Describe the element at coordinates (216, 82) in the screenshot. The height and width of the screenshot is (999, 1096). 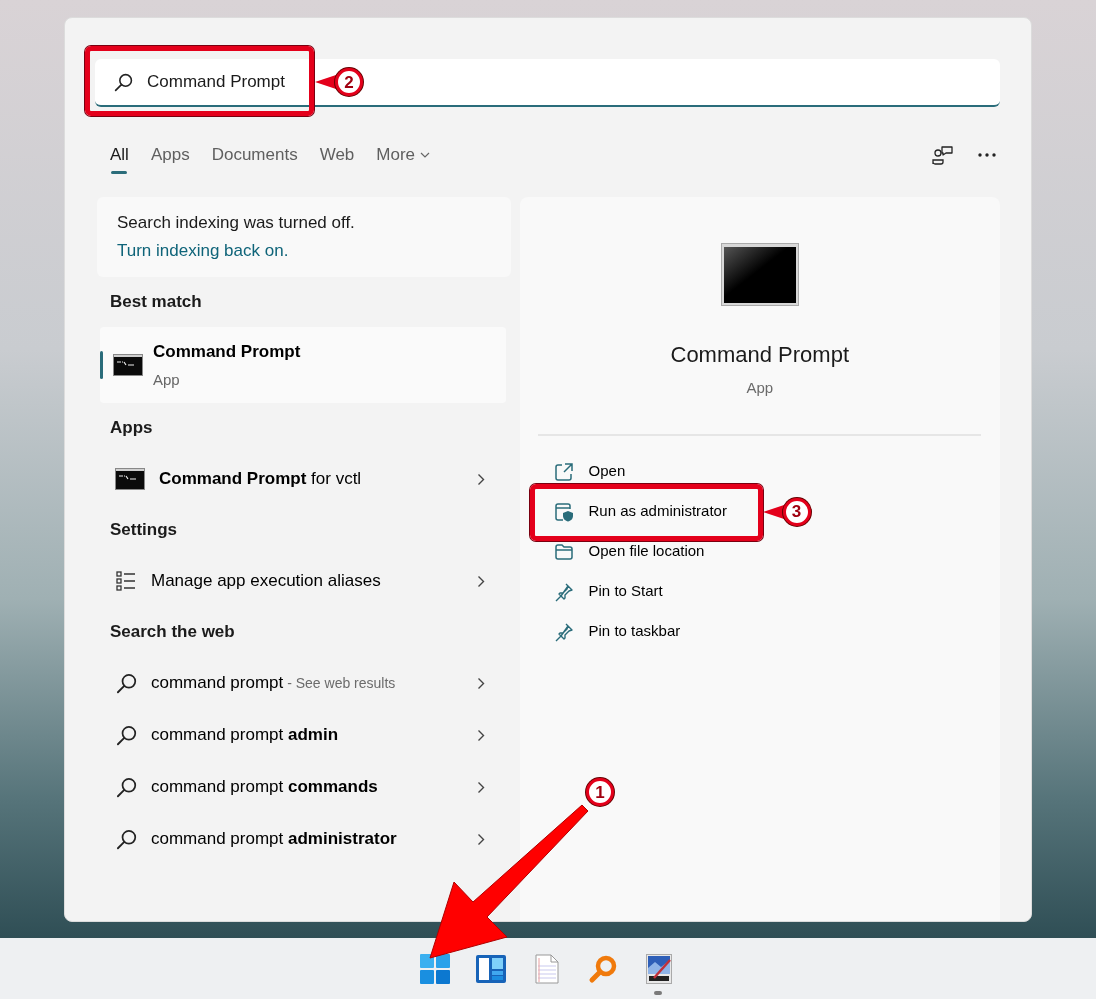
I see `search-text: Command Prompt` at that location.